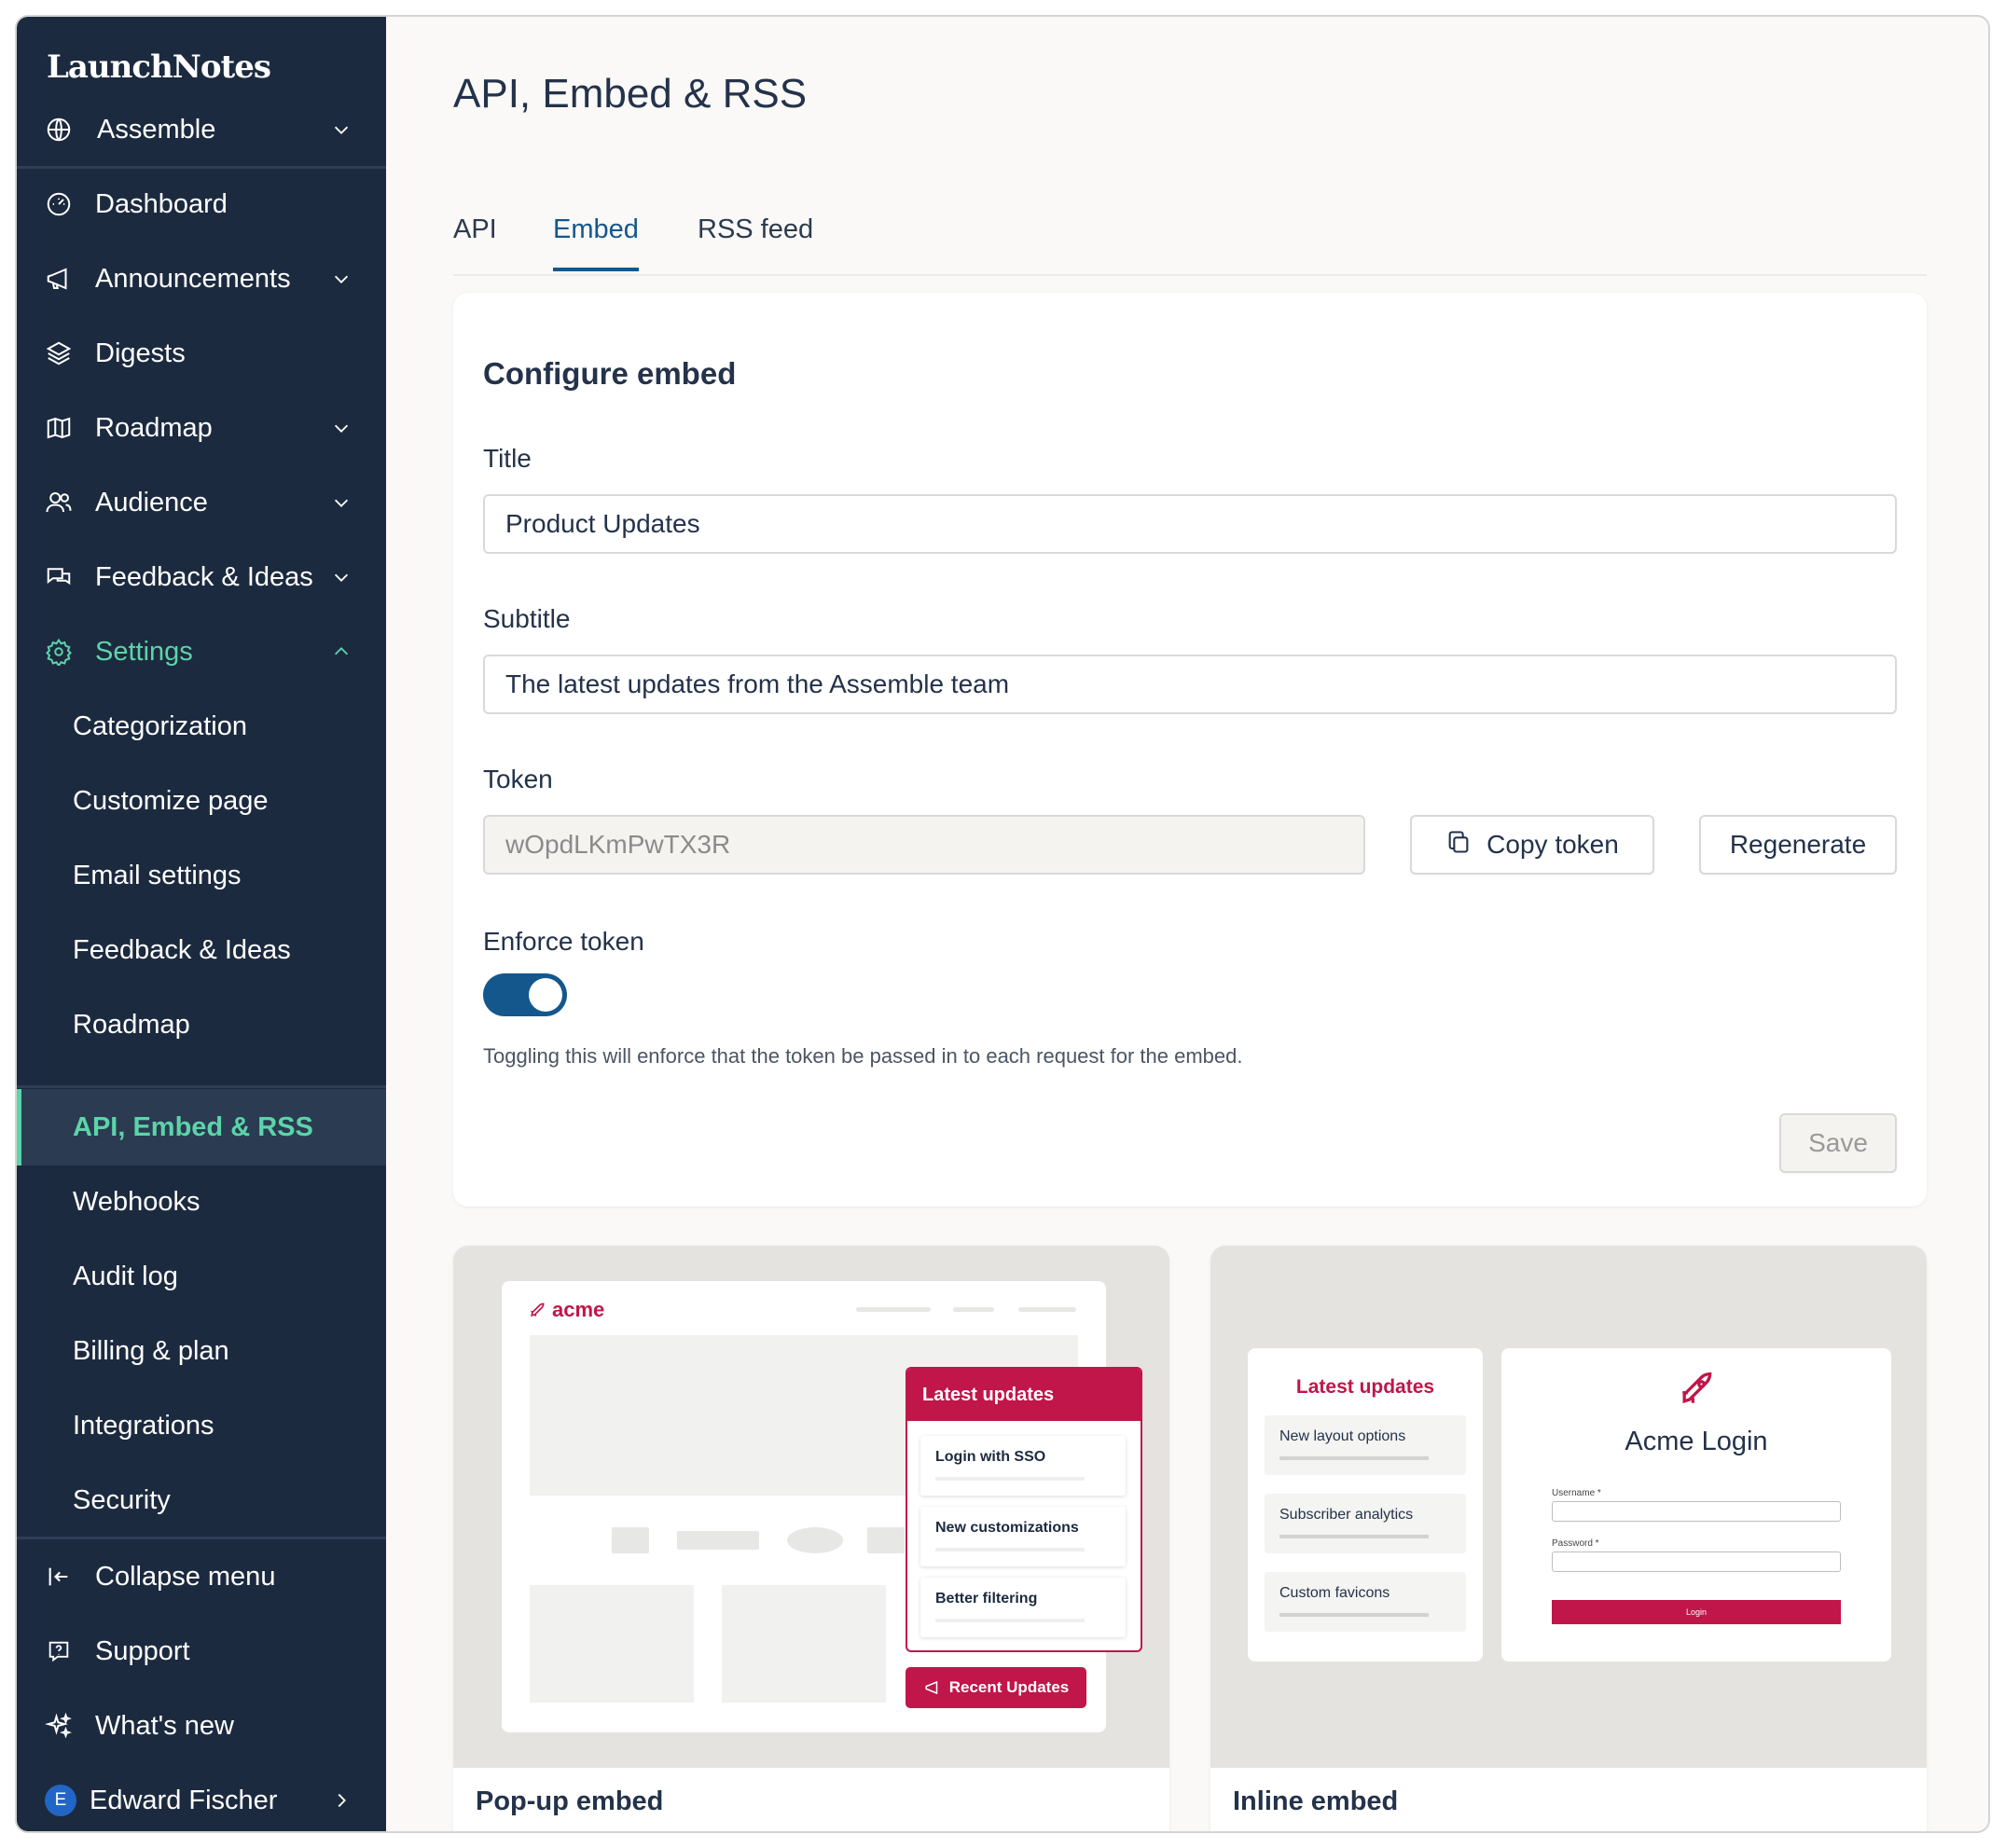 The image size is (2005, 1848). What do you see at coordinates (186, 1576) in the screenshot?
I see `collapse-menu-label: Collapse menu` at bounding box center [186, 1576].